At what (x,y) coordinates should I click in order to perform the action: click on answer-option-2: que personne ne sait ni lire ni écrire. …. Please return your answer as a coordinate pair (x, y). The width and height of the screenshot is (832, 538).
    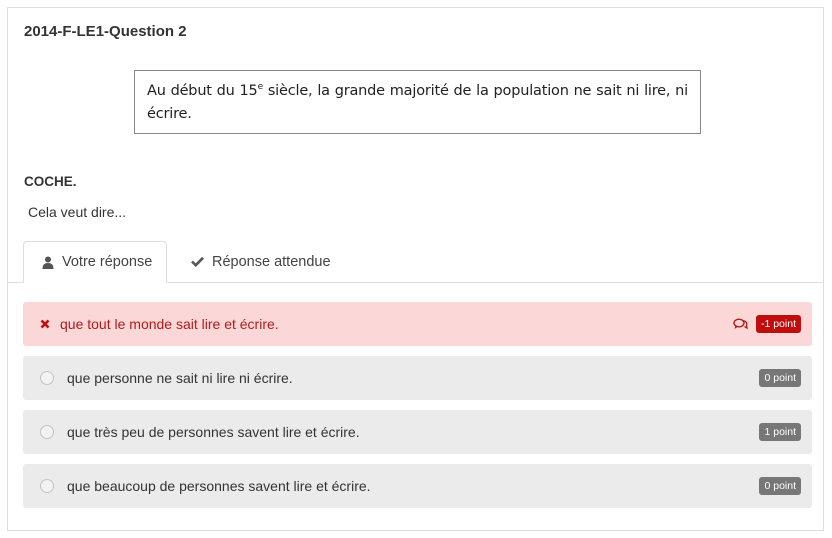
    Looking at the image, I should click on (417, 378).